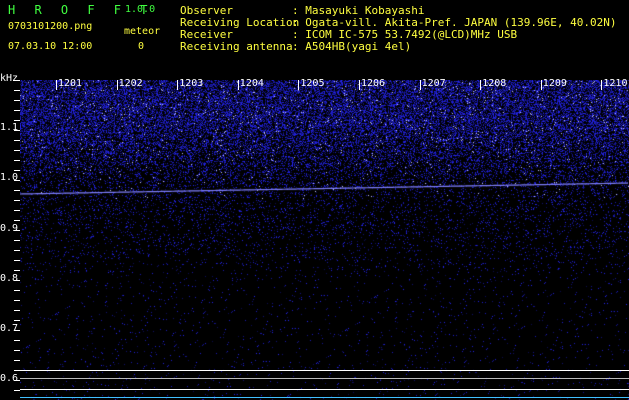 This screenshot has width=629, height=400. What do you see at coordinates (554, 83) in the screenshot?
I see `x-tick-label: 1209` at bounding box center [554, 83].